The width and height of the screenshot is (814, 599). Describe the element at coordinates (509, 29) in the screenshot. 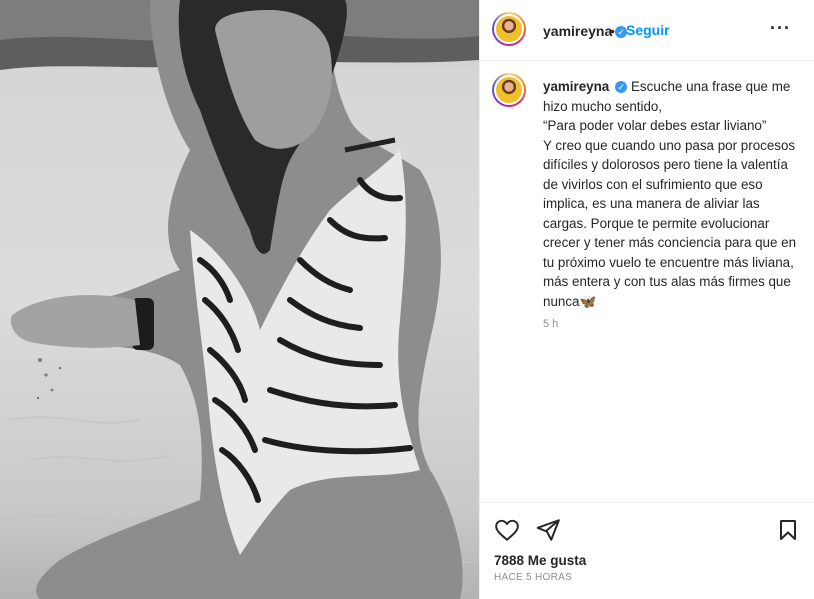

I see `author-avatar` at that location.